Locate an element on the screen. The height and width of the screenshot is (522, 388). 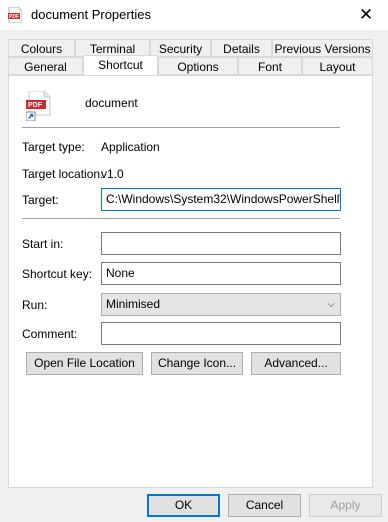
tab-details: Details is located at coordinates (241, 48).